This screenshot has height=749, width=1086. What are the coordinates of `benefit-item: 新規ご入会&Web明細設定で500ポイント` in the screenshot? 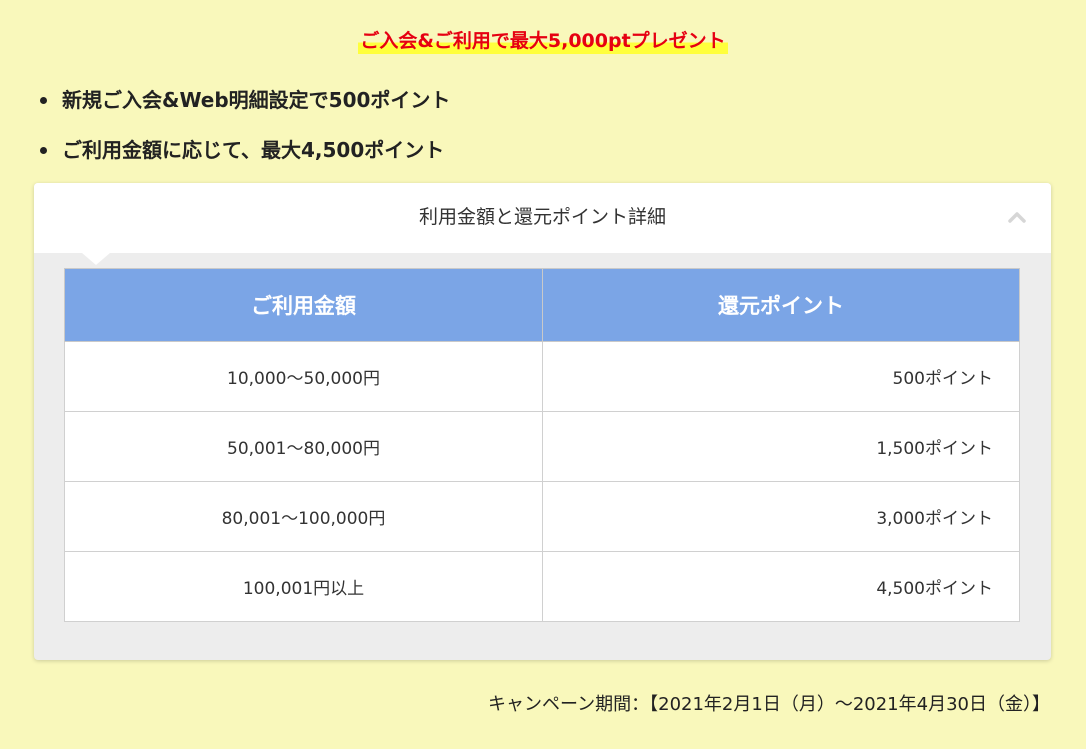 It's located at (245, 100).